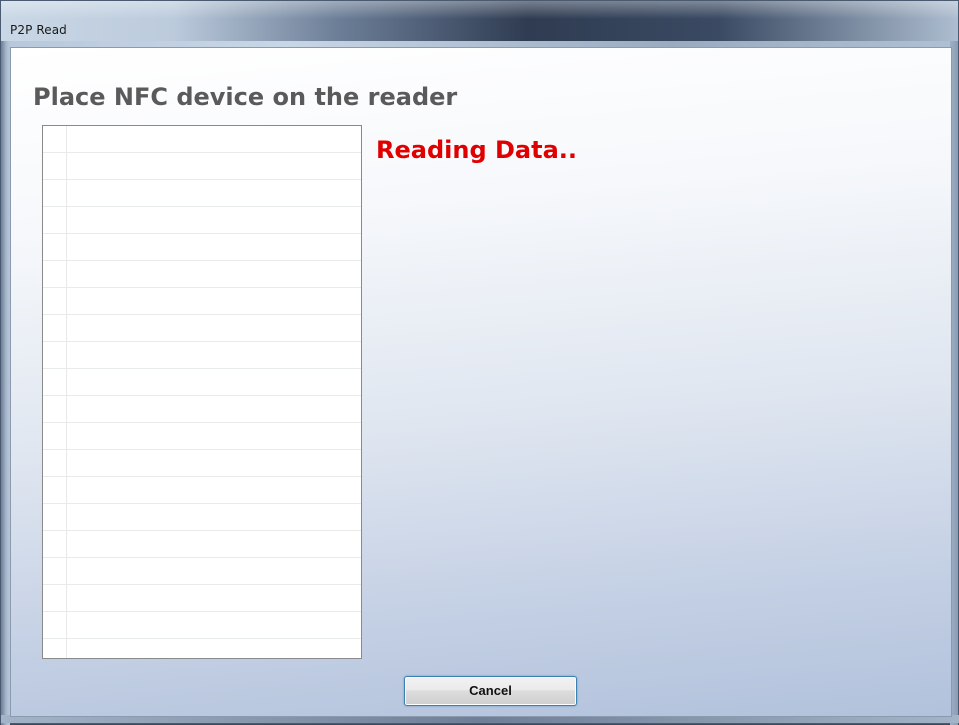  Describe the element at coordinates (479, 21) in the screenshot. I see `title-bar: P2P Read` at that location.